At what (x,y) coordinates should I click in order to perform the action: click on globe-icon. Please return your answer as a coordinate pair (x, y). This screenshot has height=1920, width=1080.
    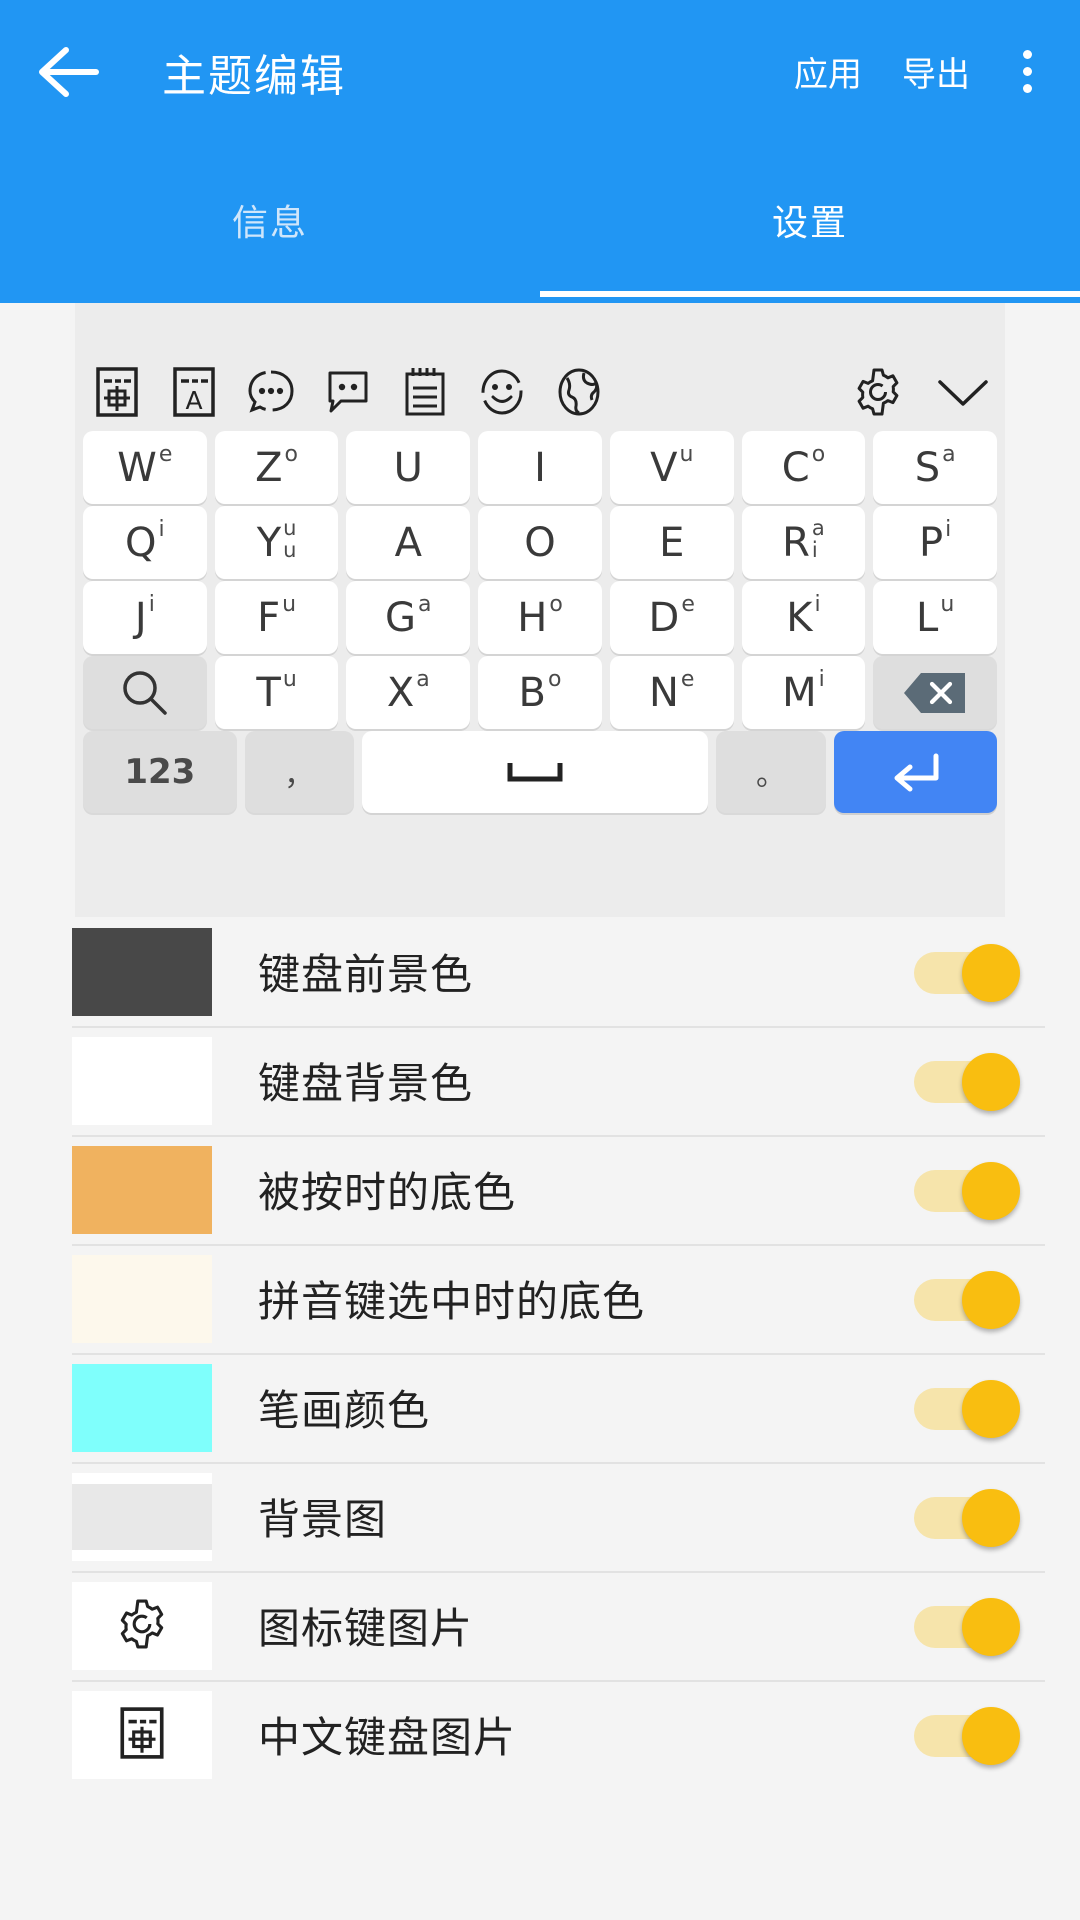
    Looking at the image, I should click on (579, 392).